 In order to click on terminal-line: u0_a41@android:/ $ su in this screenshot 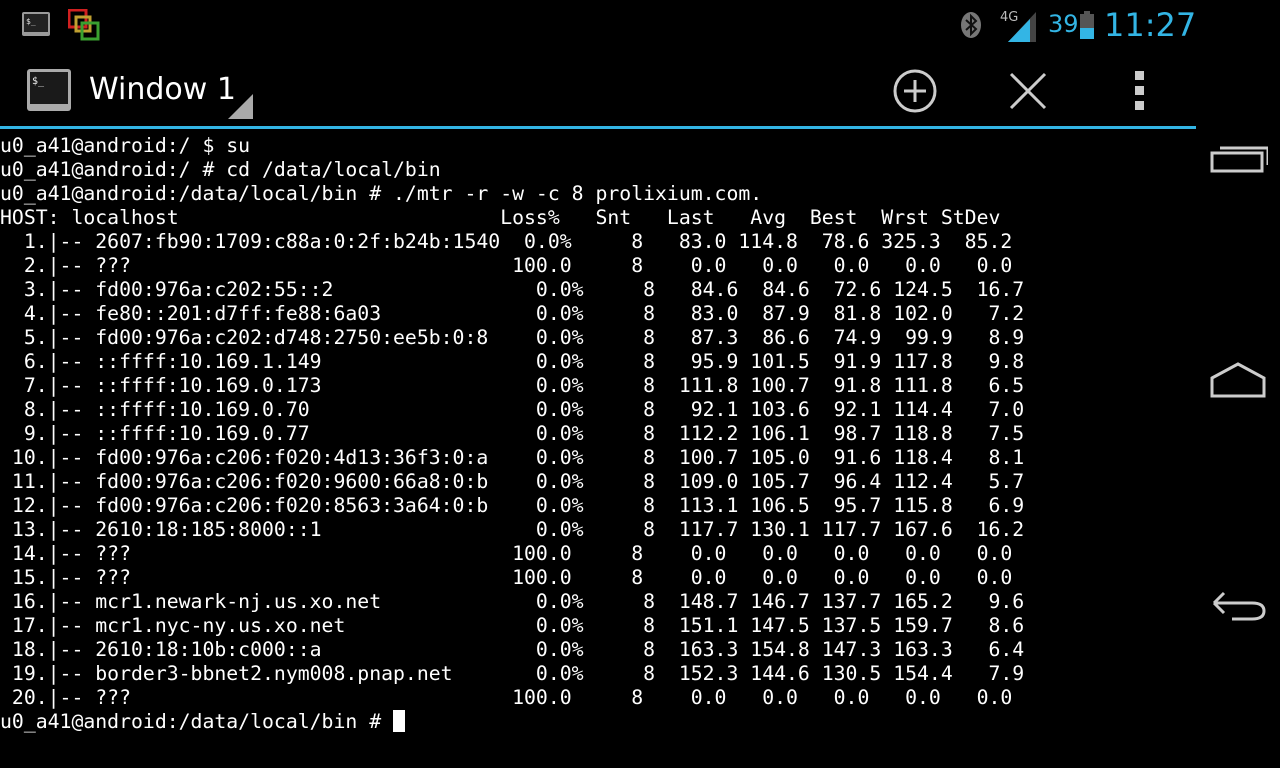, I will do `click(125, 145)`.